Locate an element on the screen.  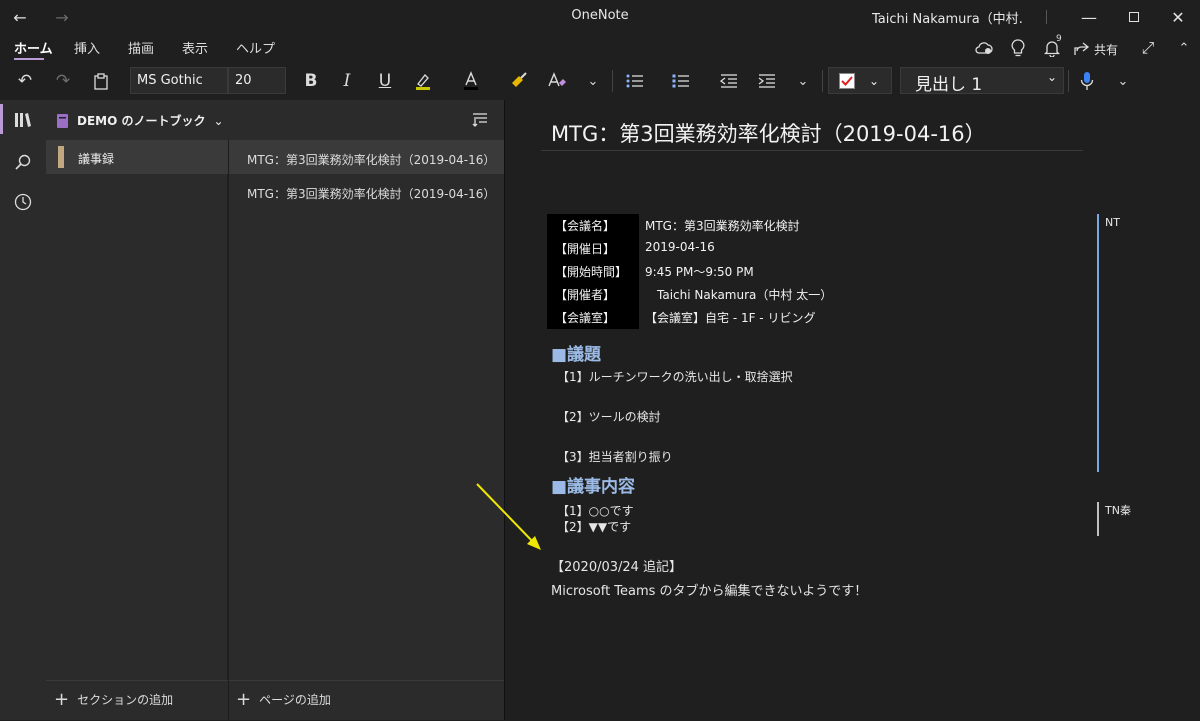
add-section-button: + セクションの追加 is located at coordinates (113, 699).